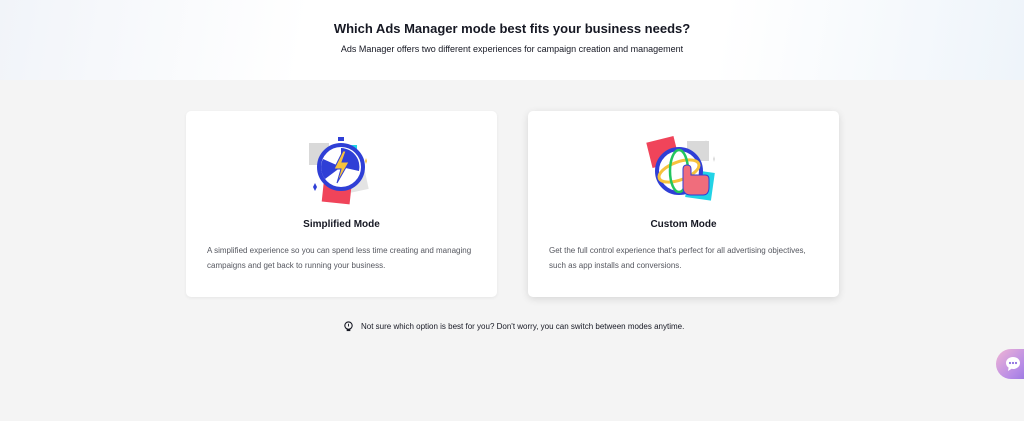 The image size is (1024, 421). Describe the element at coordinates (1013, 364) in the screenshot. I see `chat-bubble-icon` at that location.